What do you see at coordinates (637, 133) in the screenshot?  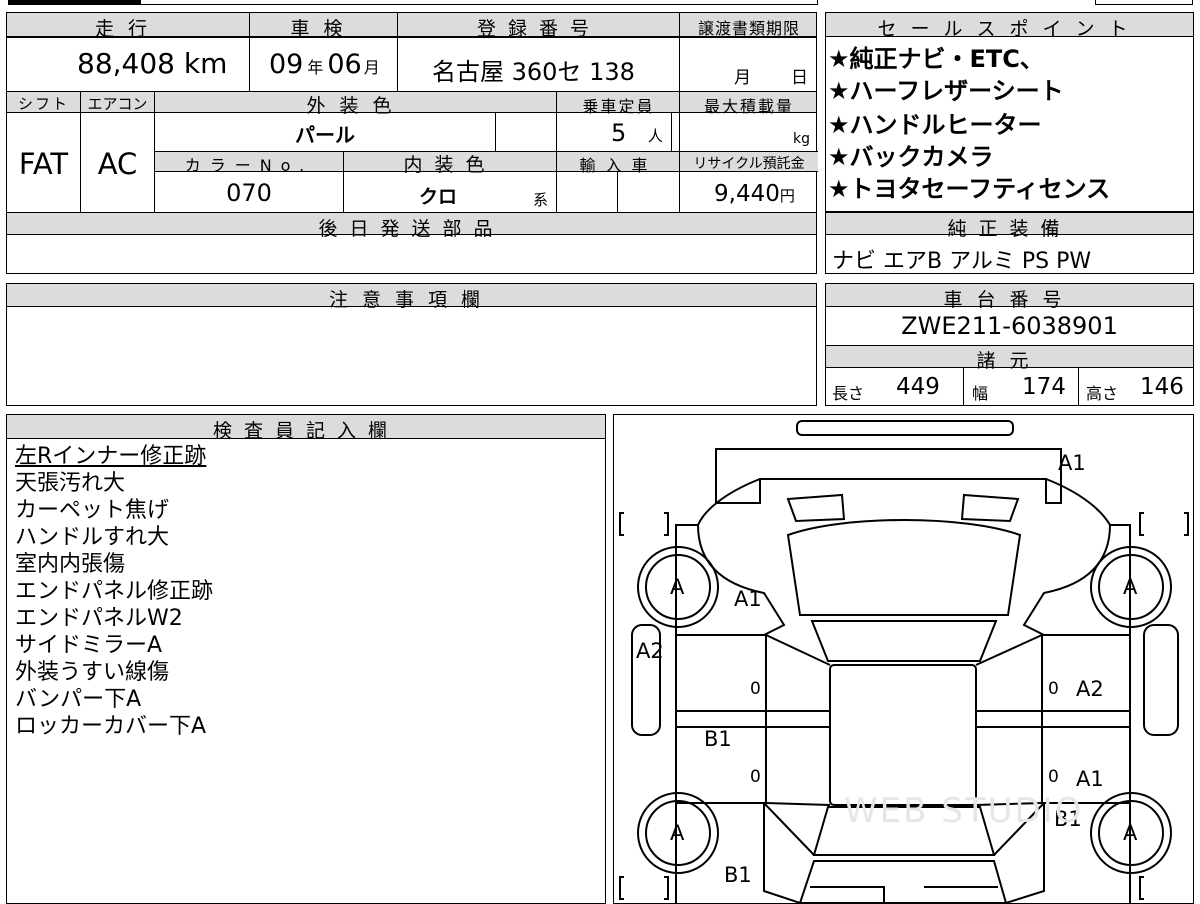 I see `capacity-value: 5 人` at bounding box center [637, 133].